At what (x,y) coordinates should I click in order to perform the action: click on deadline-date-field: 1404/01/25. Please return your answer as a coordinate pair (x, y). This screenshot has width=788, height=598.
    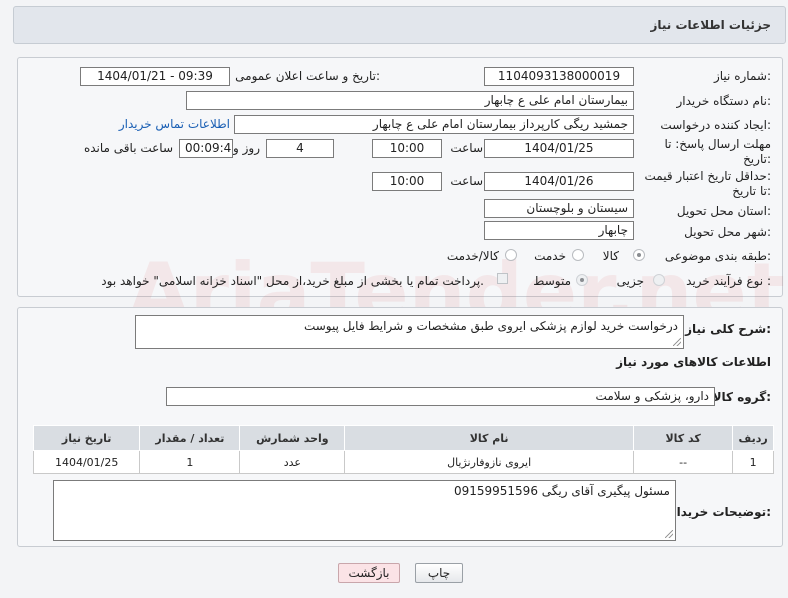
    Looking at the image, I should click on (559, 148).